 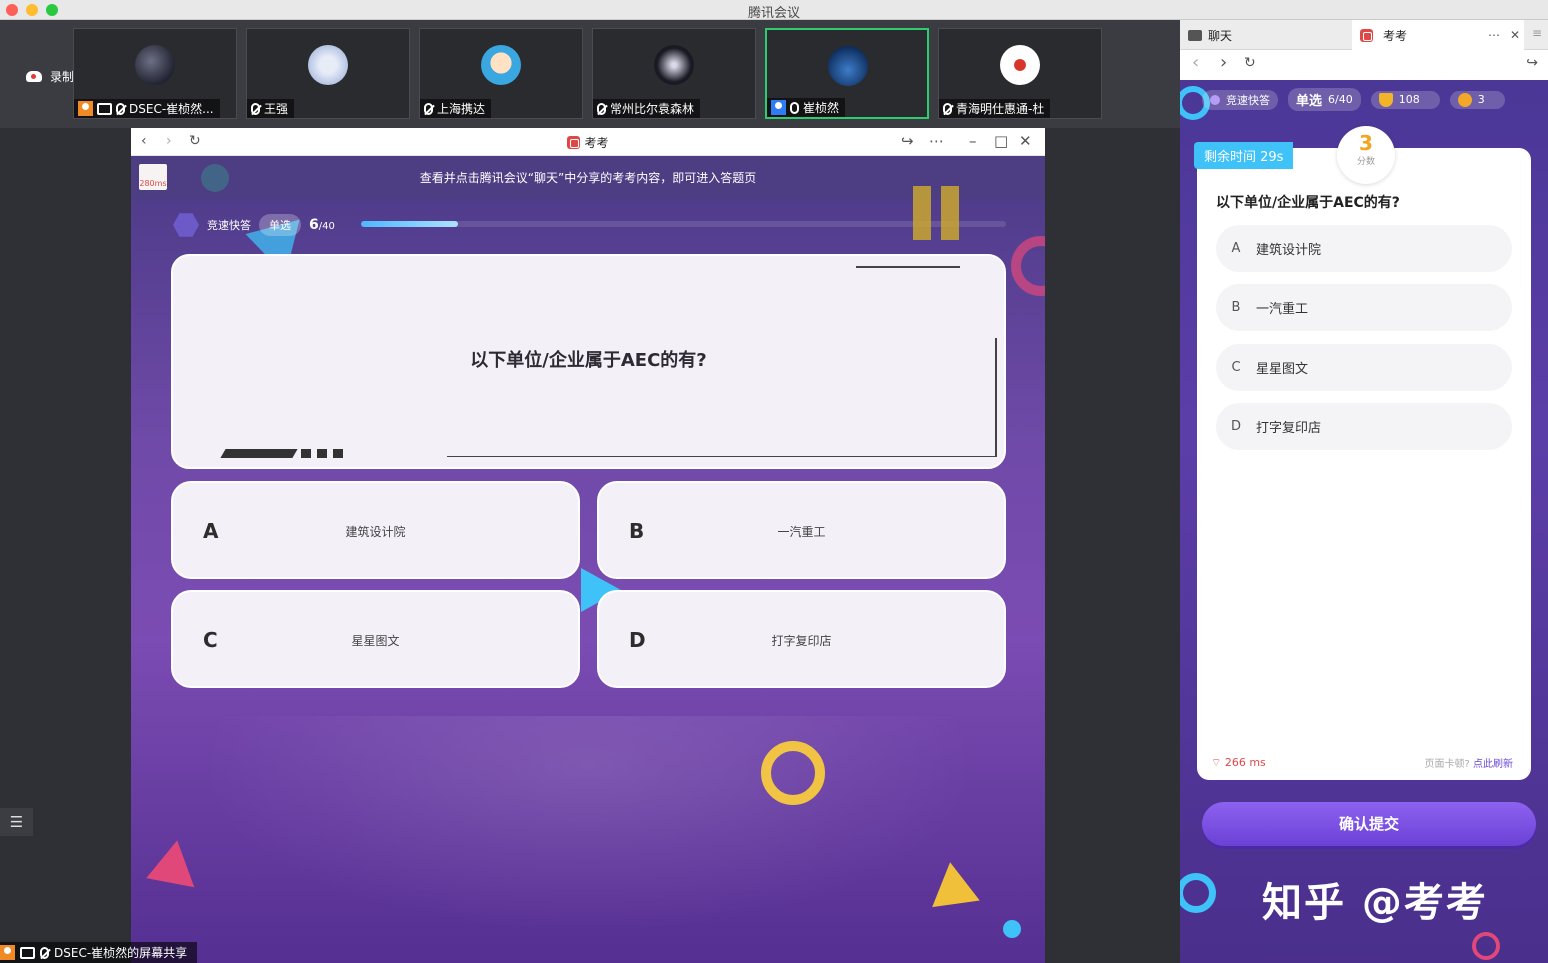 What do you see at coordinates (1493, 764) in the screenshot?
I see `refresh-link: 点此刷新` at bounding box center [1493, 764].